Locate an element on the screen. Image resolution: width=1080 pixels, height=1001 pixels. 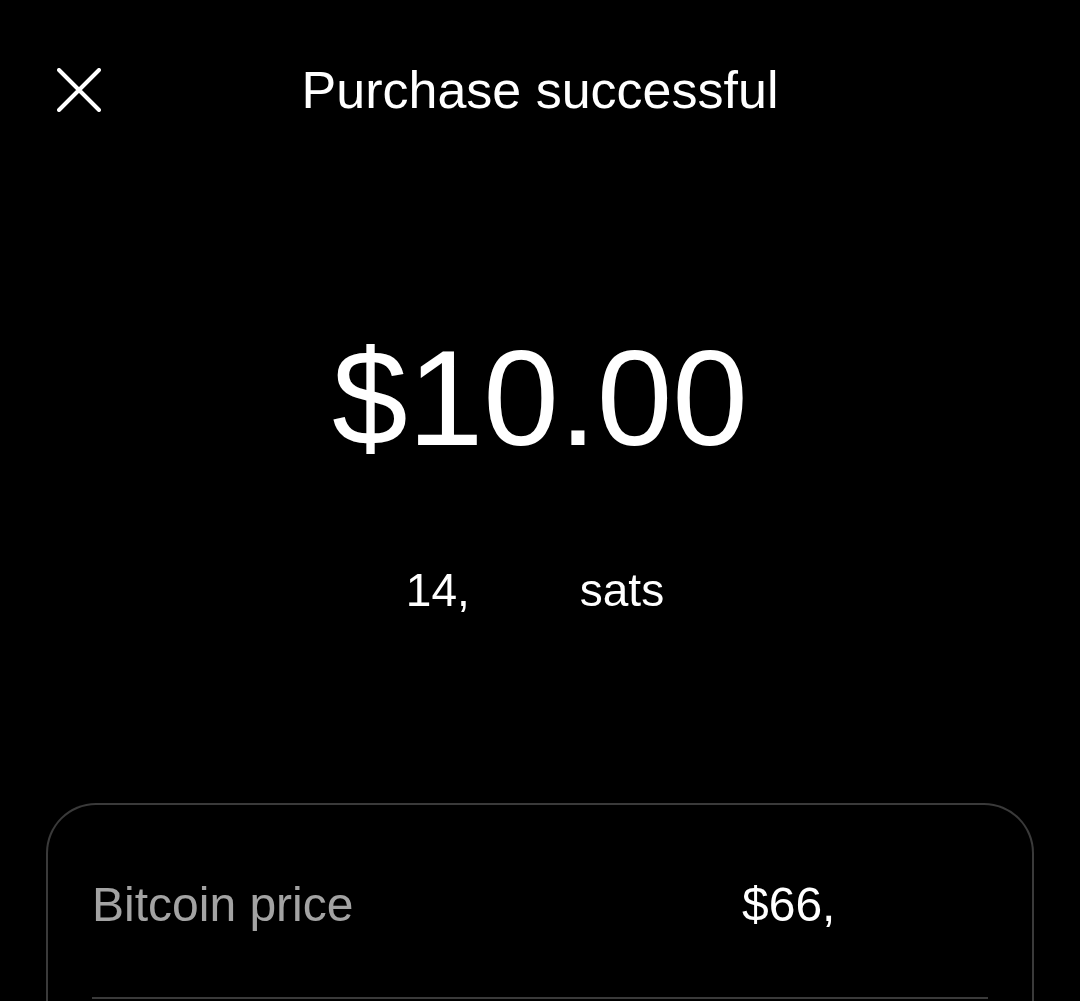
detail-value: $66, is located at coordinates (789, 905).